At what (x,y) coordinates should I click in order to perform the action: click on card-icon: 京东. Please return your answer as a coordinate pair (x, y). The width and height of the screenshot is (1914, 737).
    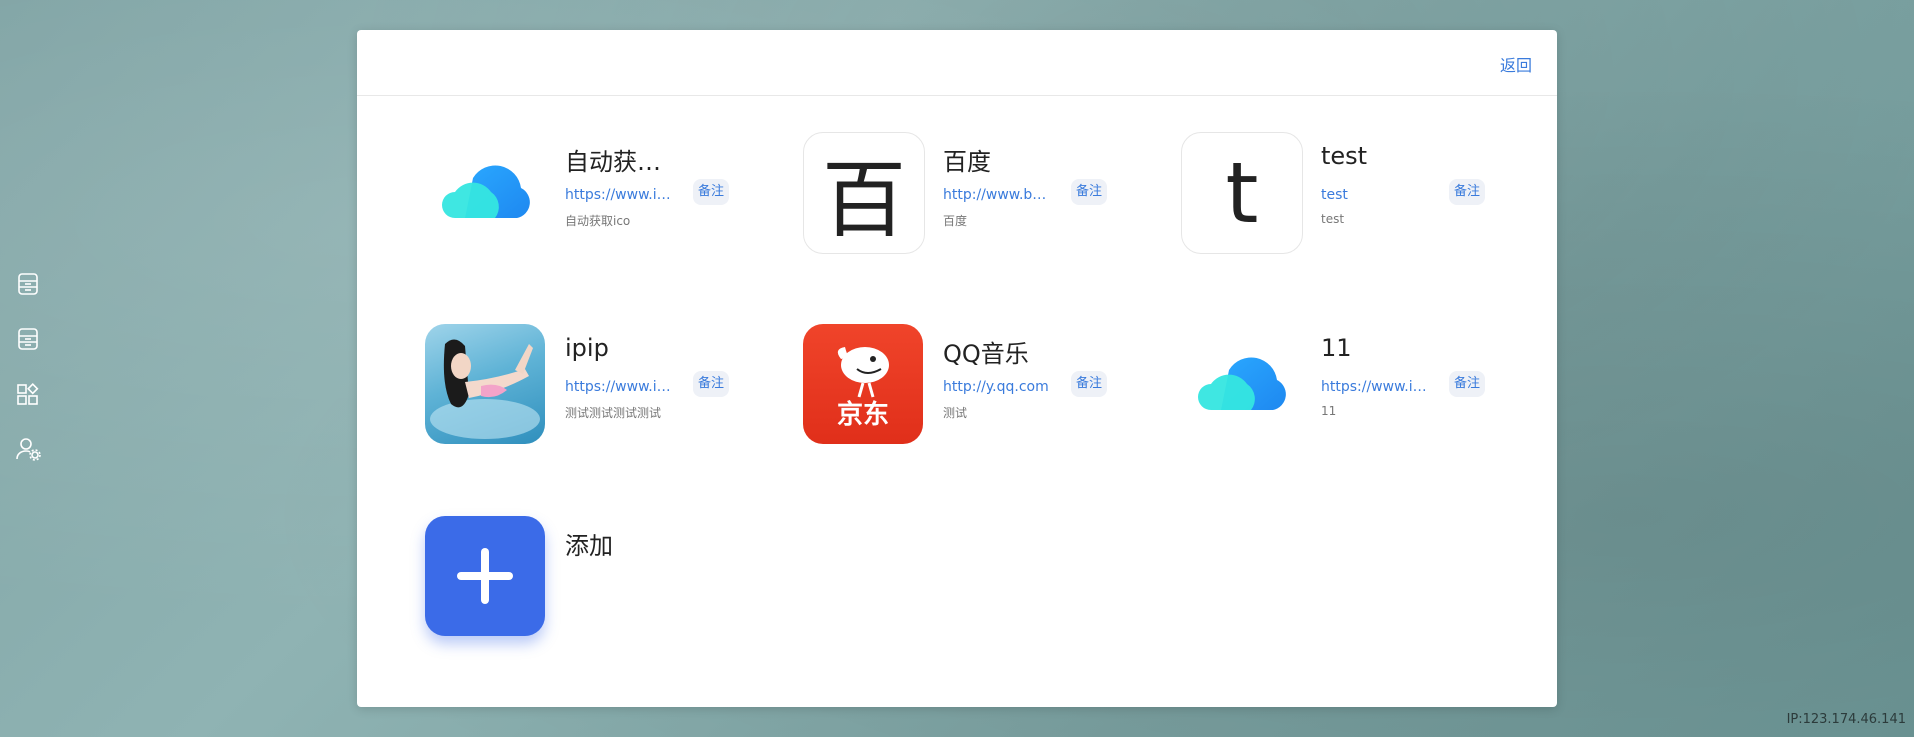
    Looking at the image, I should click on (863, 384).